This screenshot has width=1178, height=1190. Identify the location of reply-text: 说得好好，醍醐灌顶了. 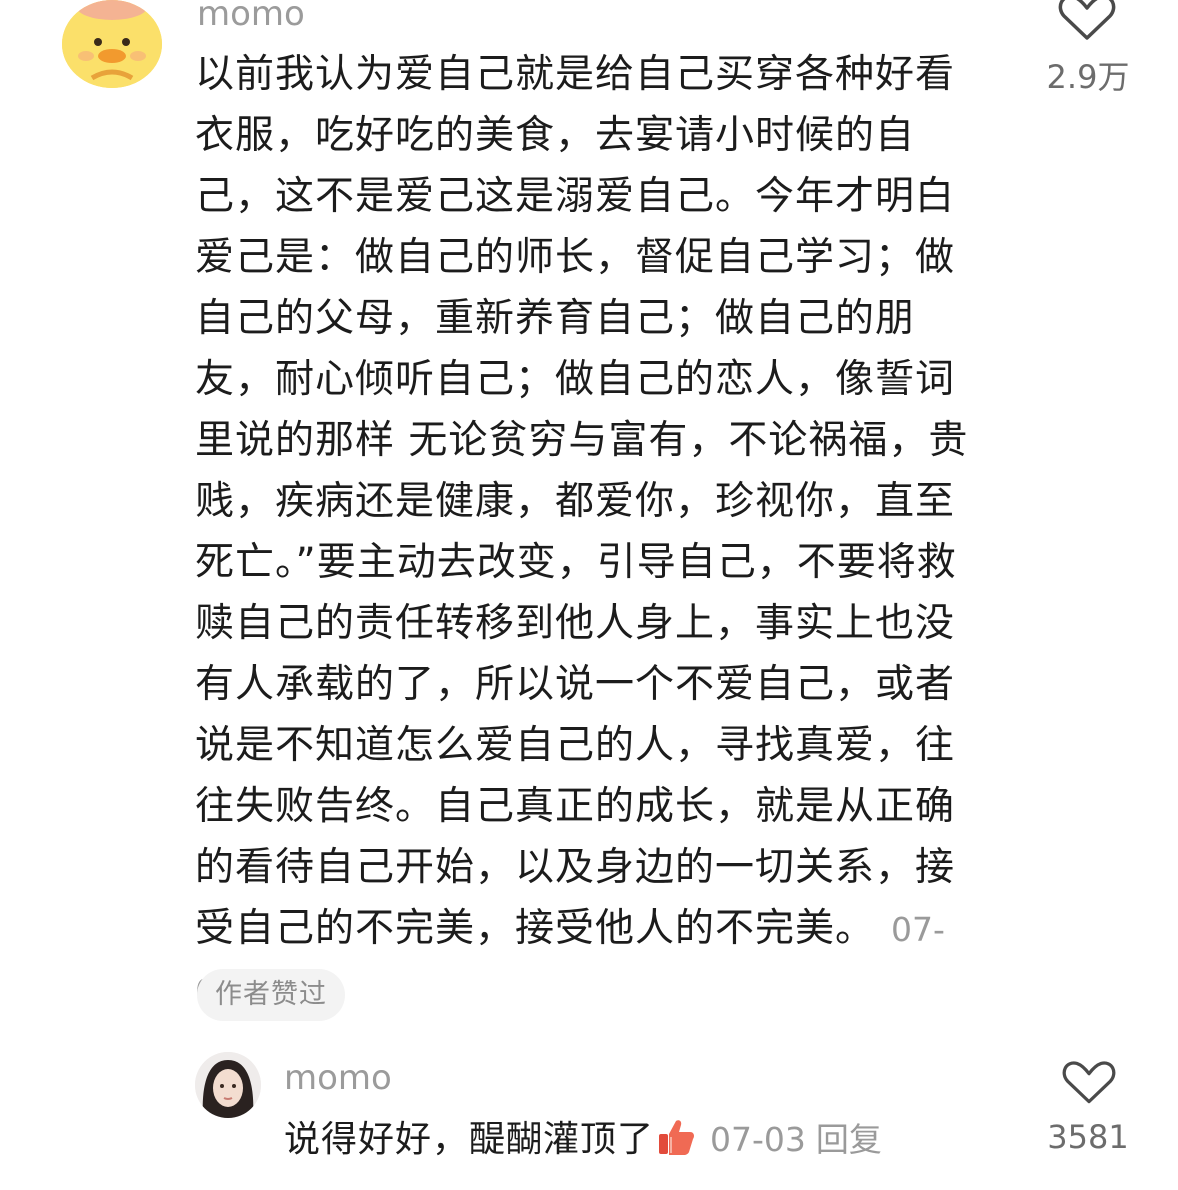
(469, 1139).